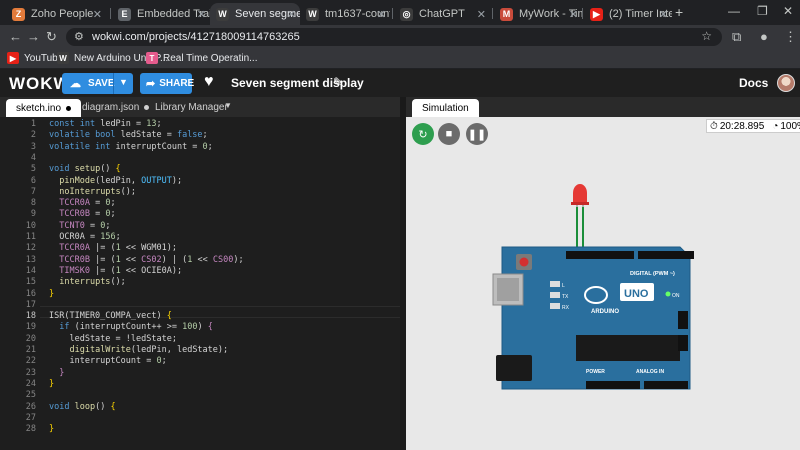 The height and width of the screenshot is (450, 800). Describe the element at coordinates (30, 282) in the screenshot. I see `line-number: 15` at that location.